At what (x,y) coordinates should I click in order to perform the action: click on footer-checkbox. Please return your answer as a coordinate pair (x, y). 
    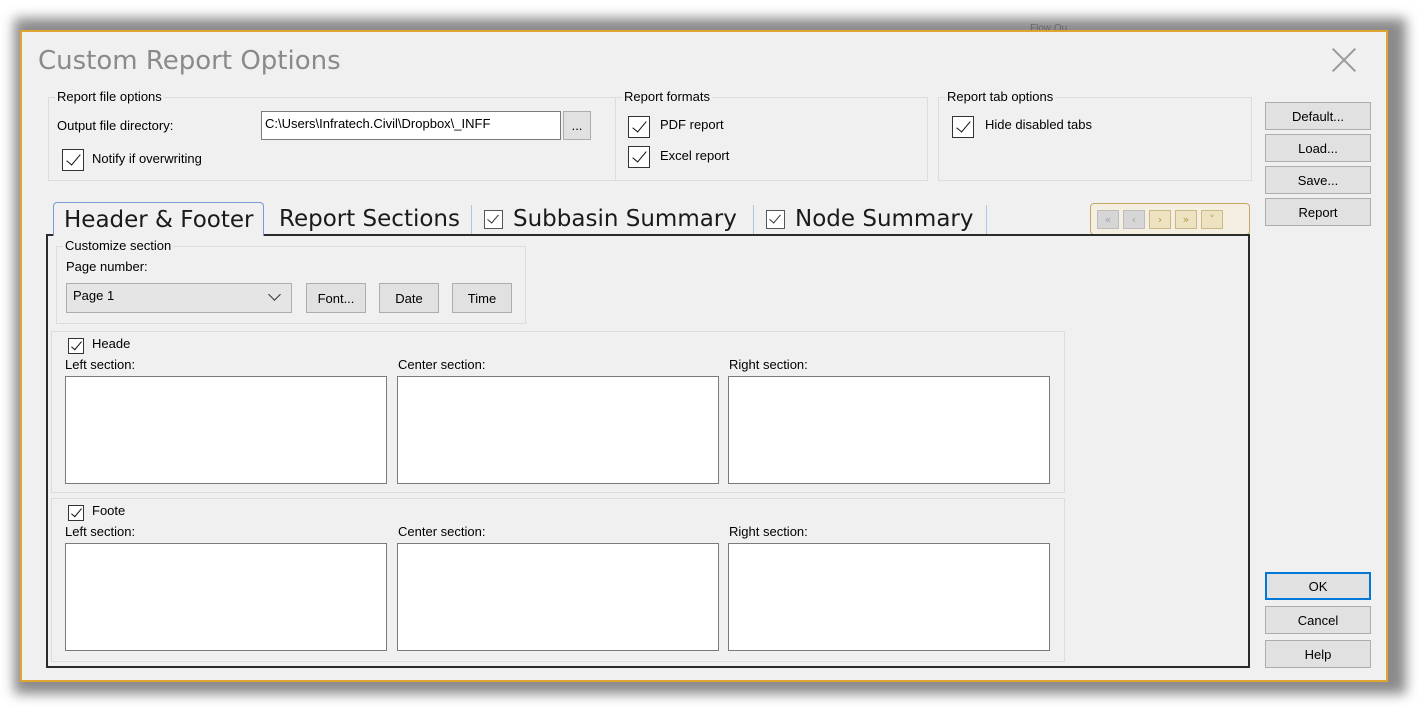
    Looking at the image, I should click on (76, 513).